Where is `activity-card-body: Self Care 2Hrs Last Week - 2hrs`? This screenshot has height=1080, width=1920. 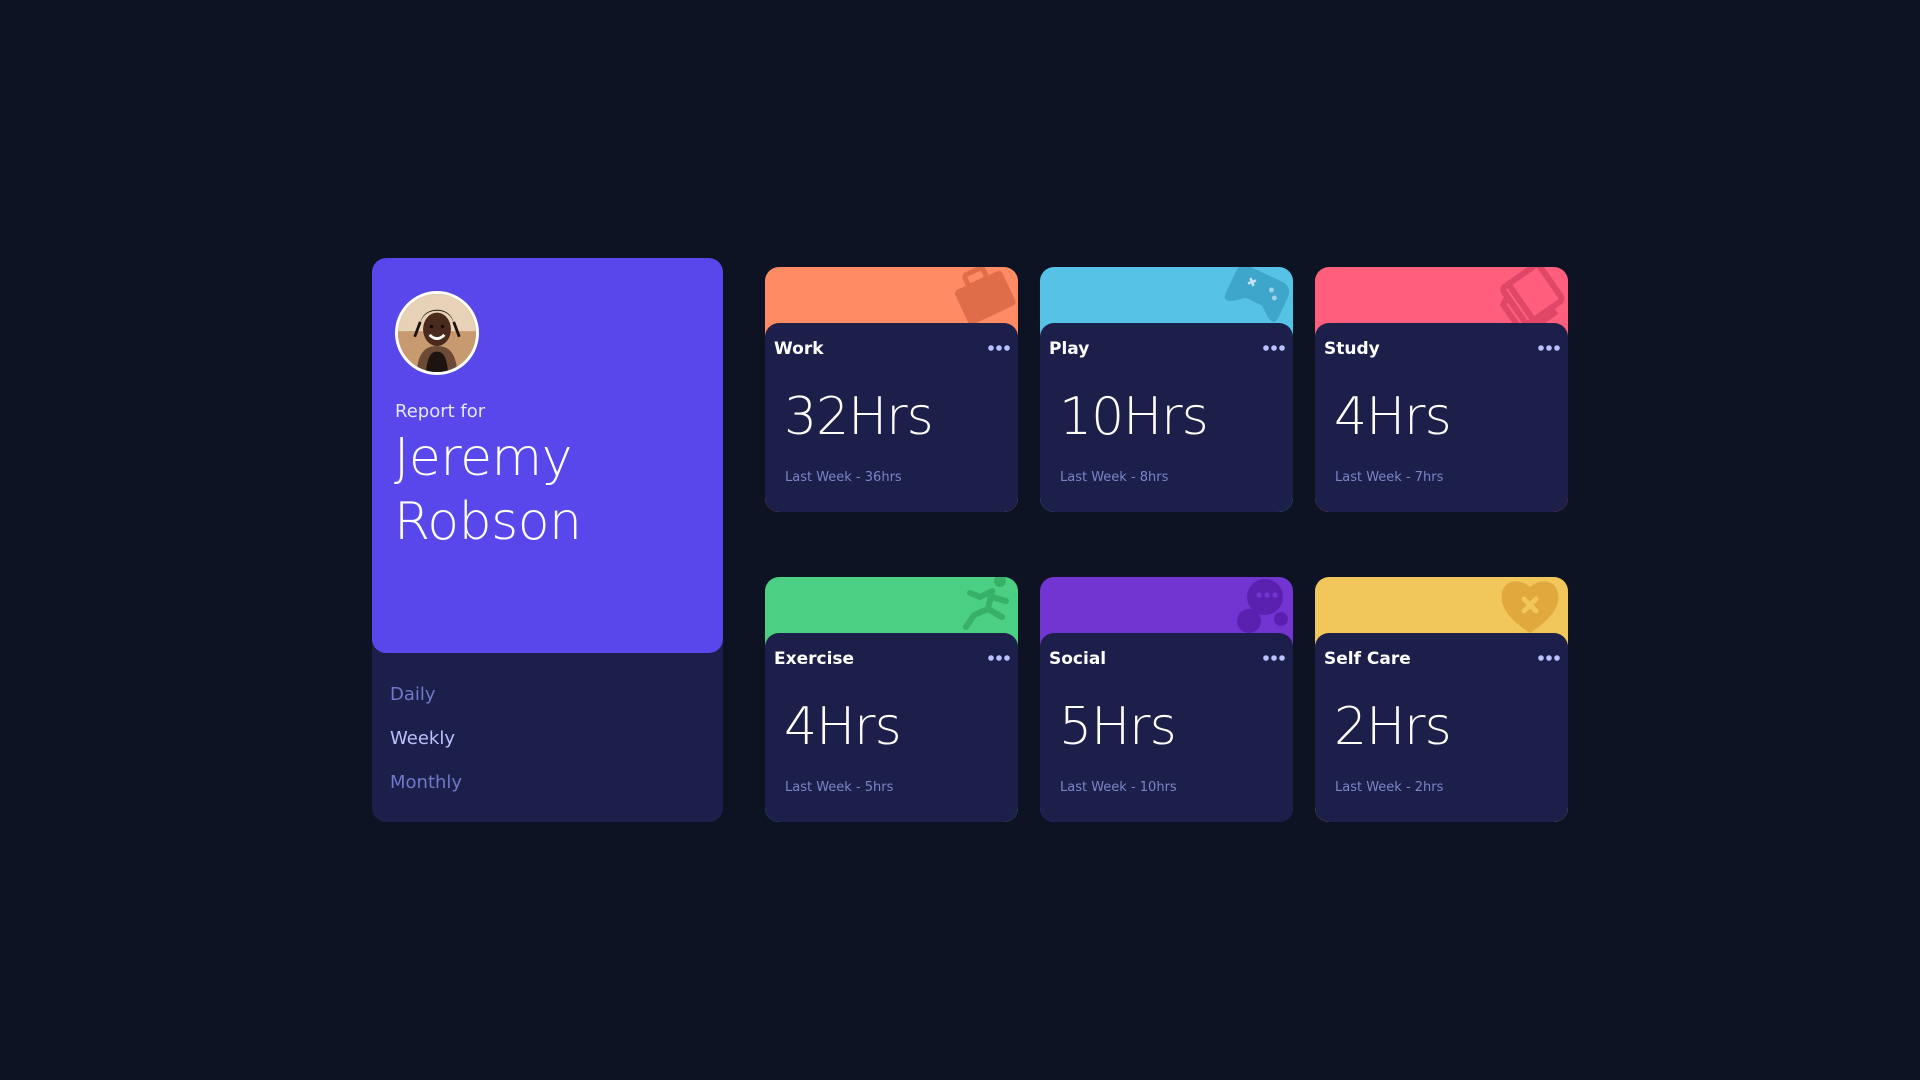
activity-card-body: Self Care 2Hrs Last Week - 2hrs is located at coordinates (1441, 727).